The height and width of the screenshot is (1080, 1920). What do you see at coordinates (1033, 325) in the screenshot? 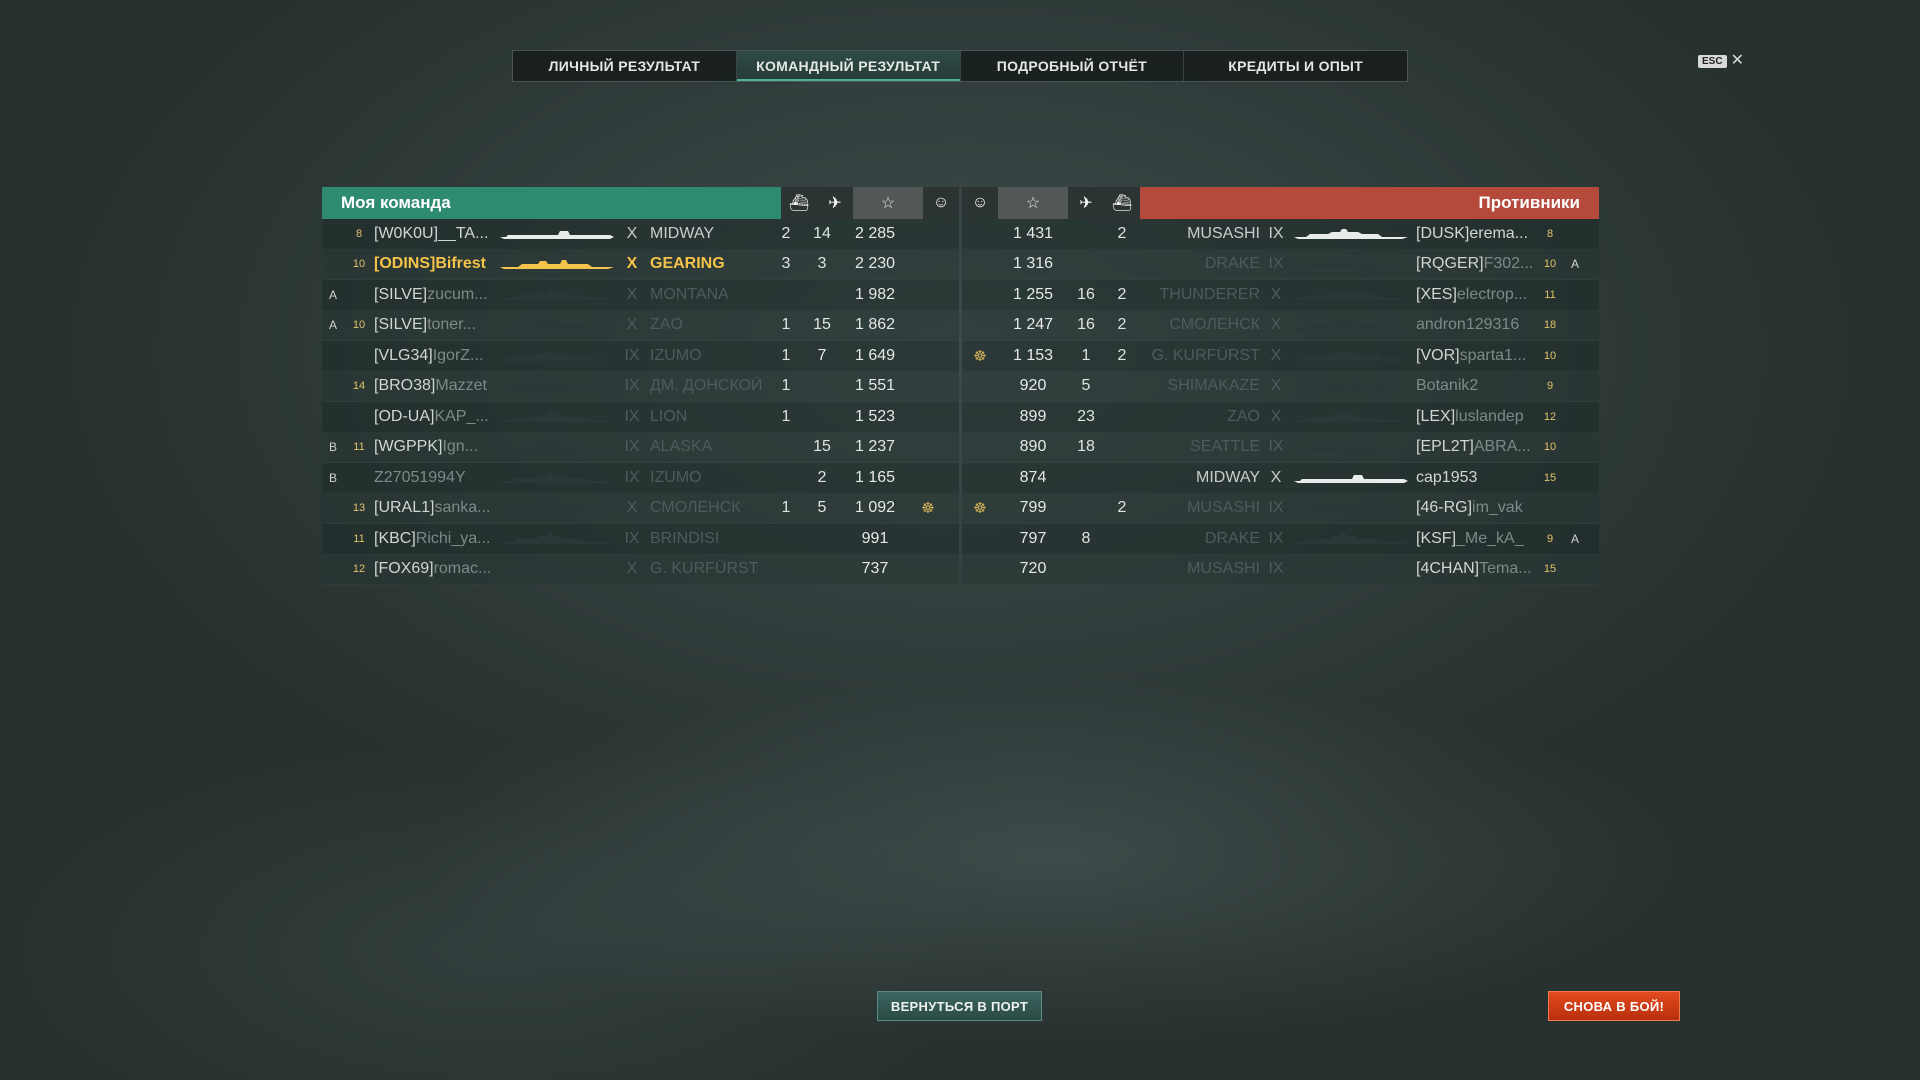
I see `score-value: 1 247` at bounding box center [1033, 325].